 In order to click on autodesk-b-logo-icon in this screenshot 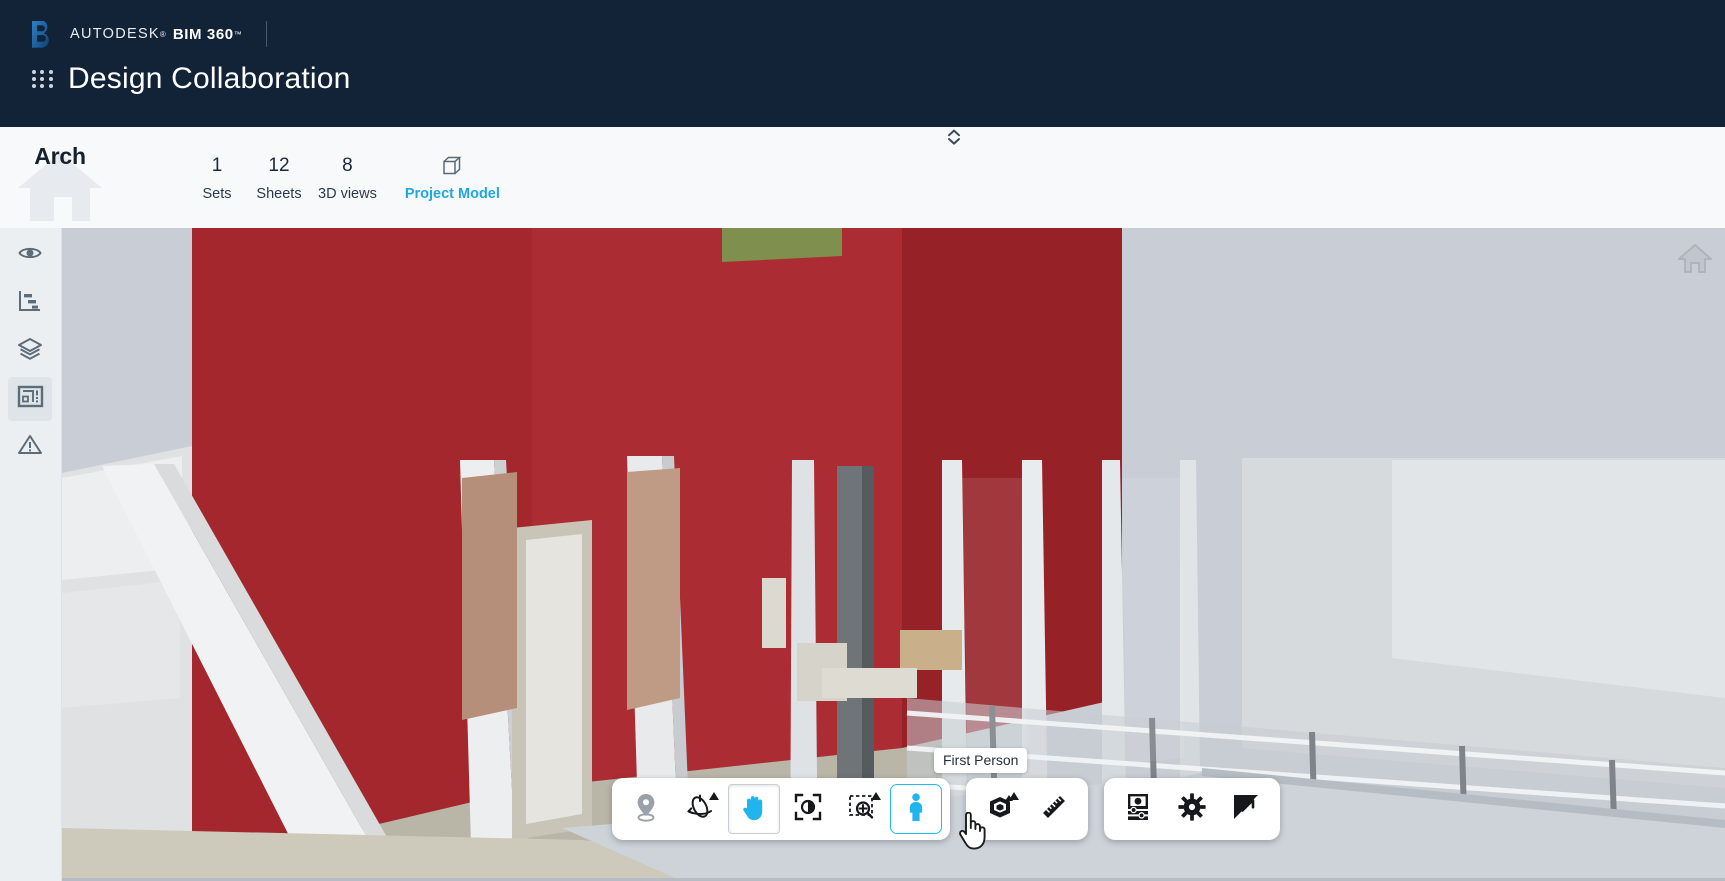, I will do `click(43, 34)`.